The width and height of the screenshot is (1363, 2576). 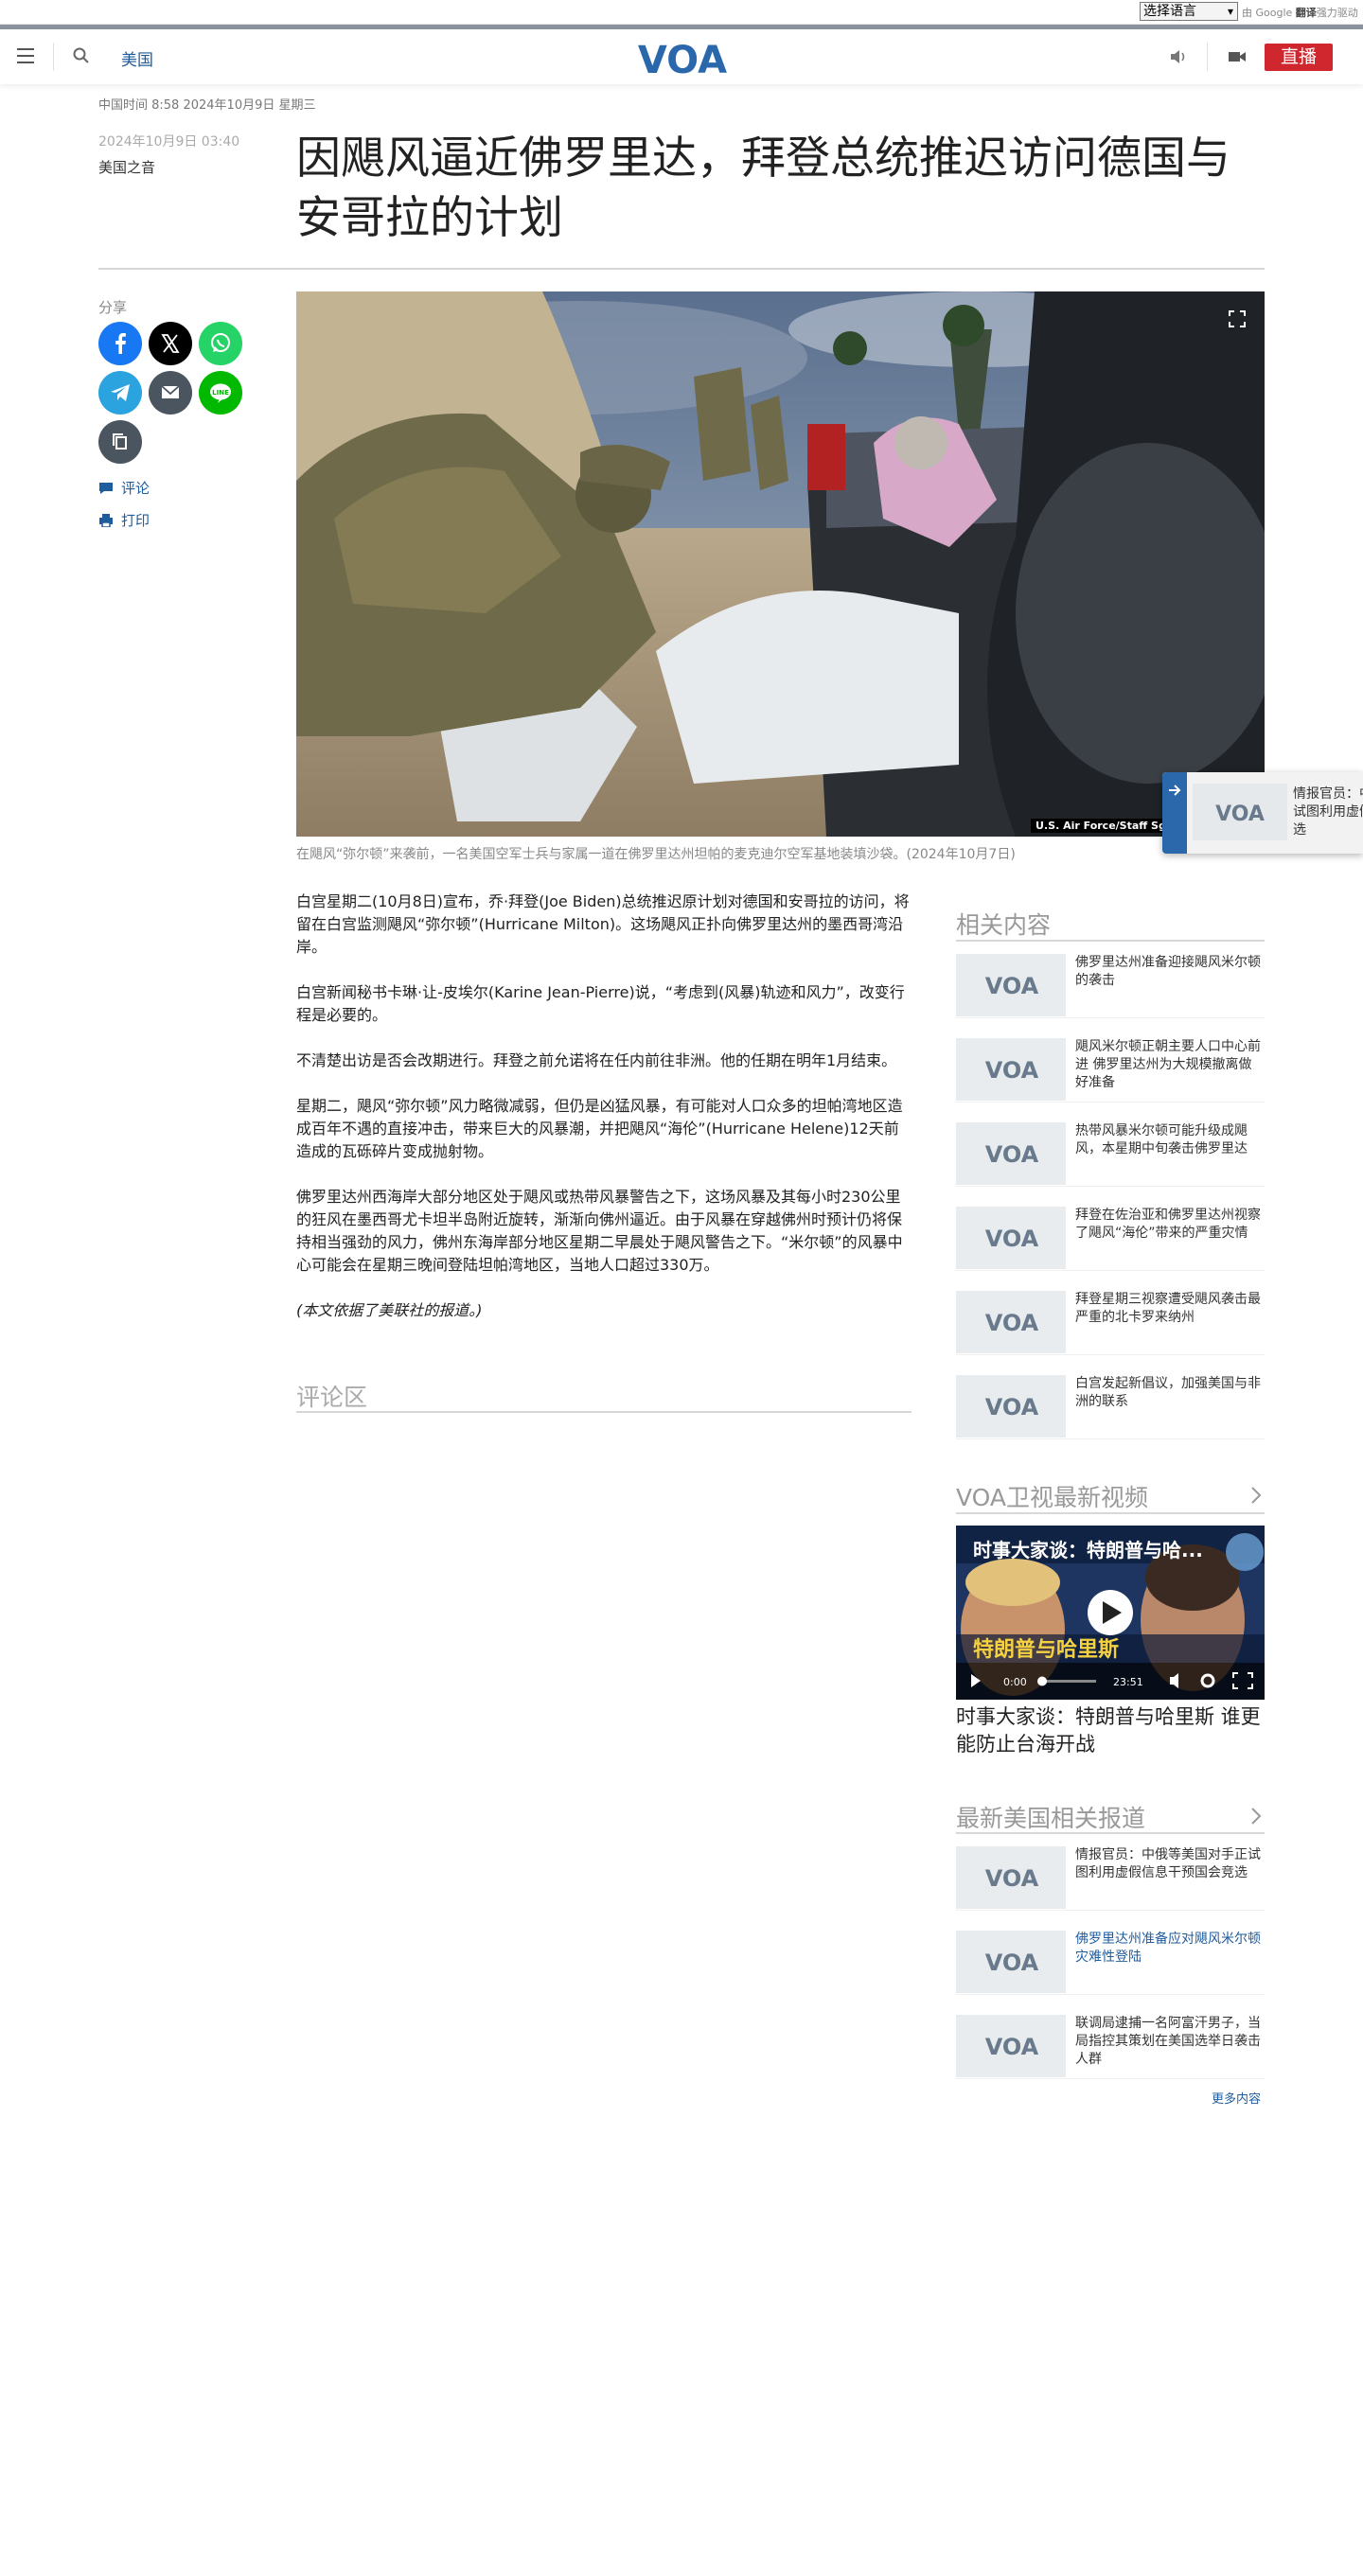 I want to click on related-item: VOA 白宫发起新倡议，加强美国与非洲的联系, so click(x=1110, y=1407).